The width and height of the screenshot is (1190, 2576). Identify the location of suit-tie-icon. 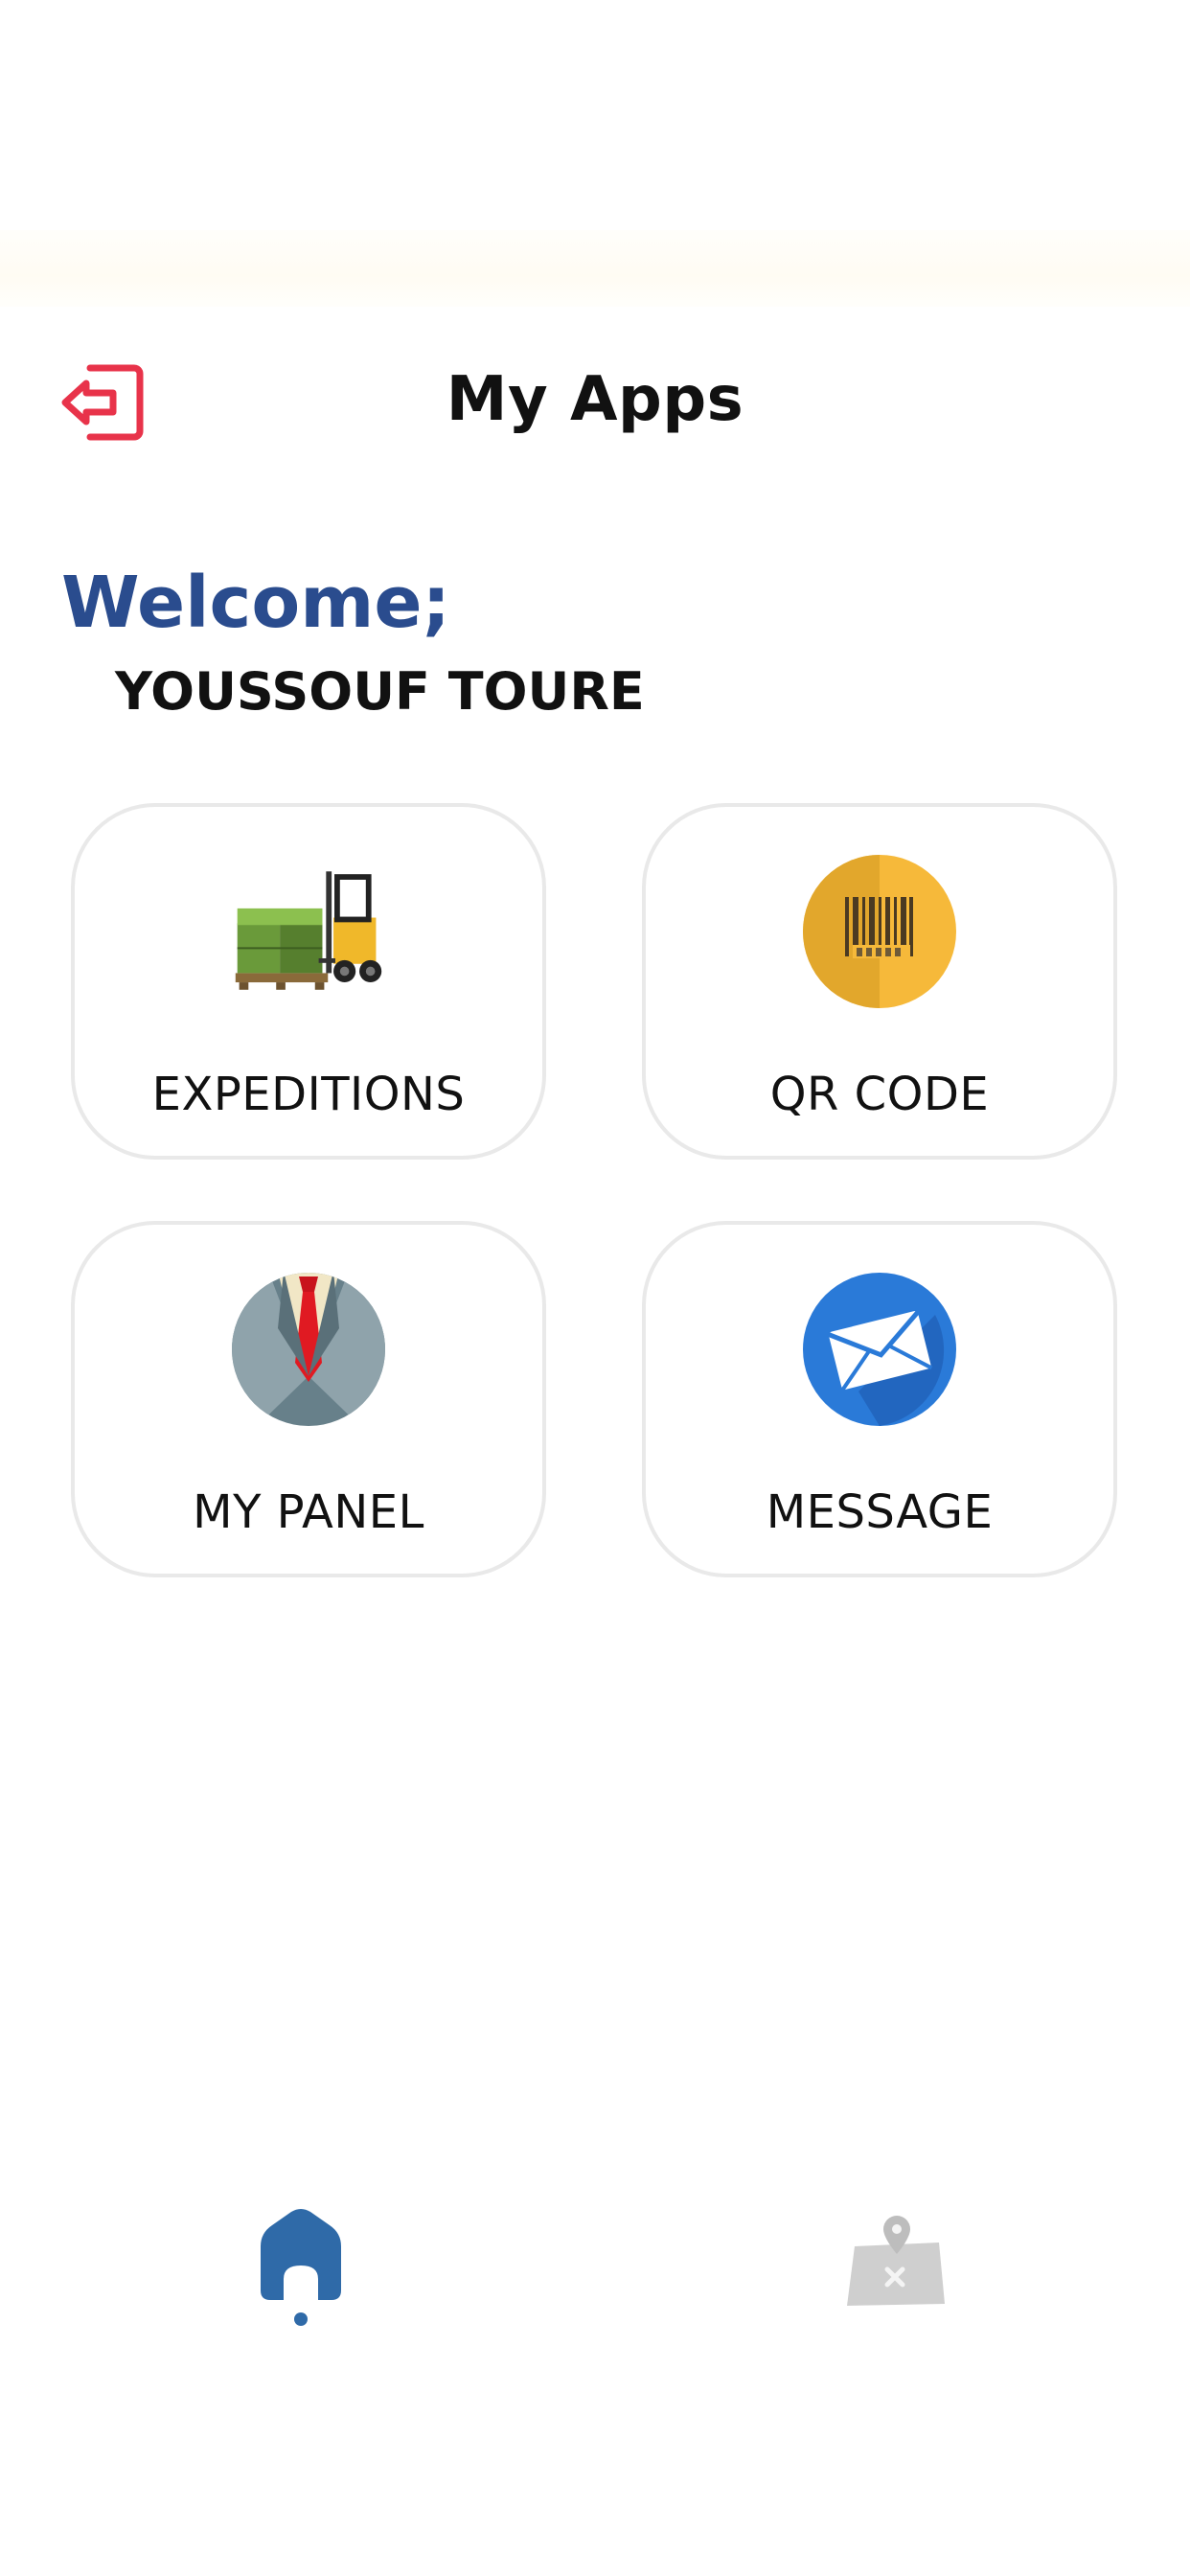
(309, 1349).